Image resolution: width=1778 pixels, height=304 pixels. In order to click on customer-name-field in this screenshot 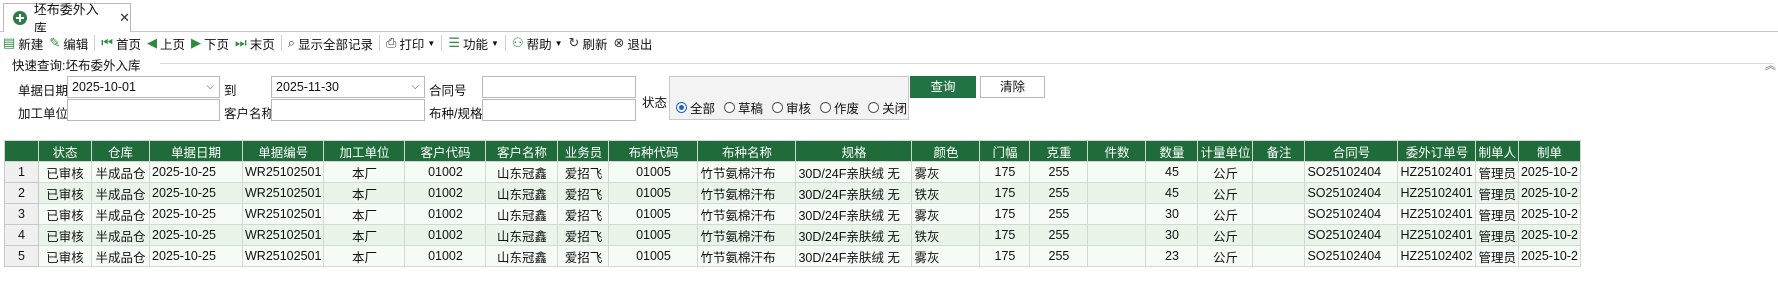, I will do `click(348, 110)`.